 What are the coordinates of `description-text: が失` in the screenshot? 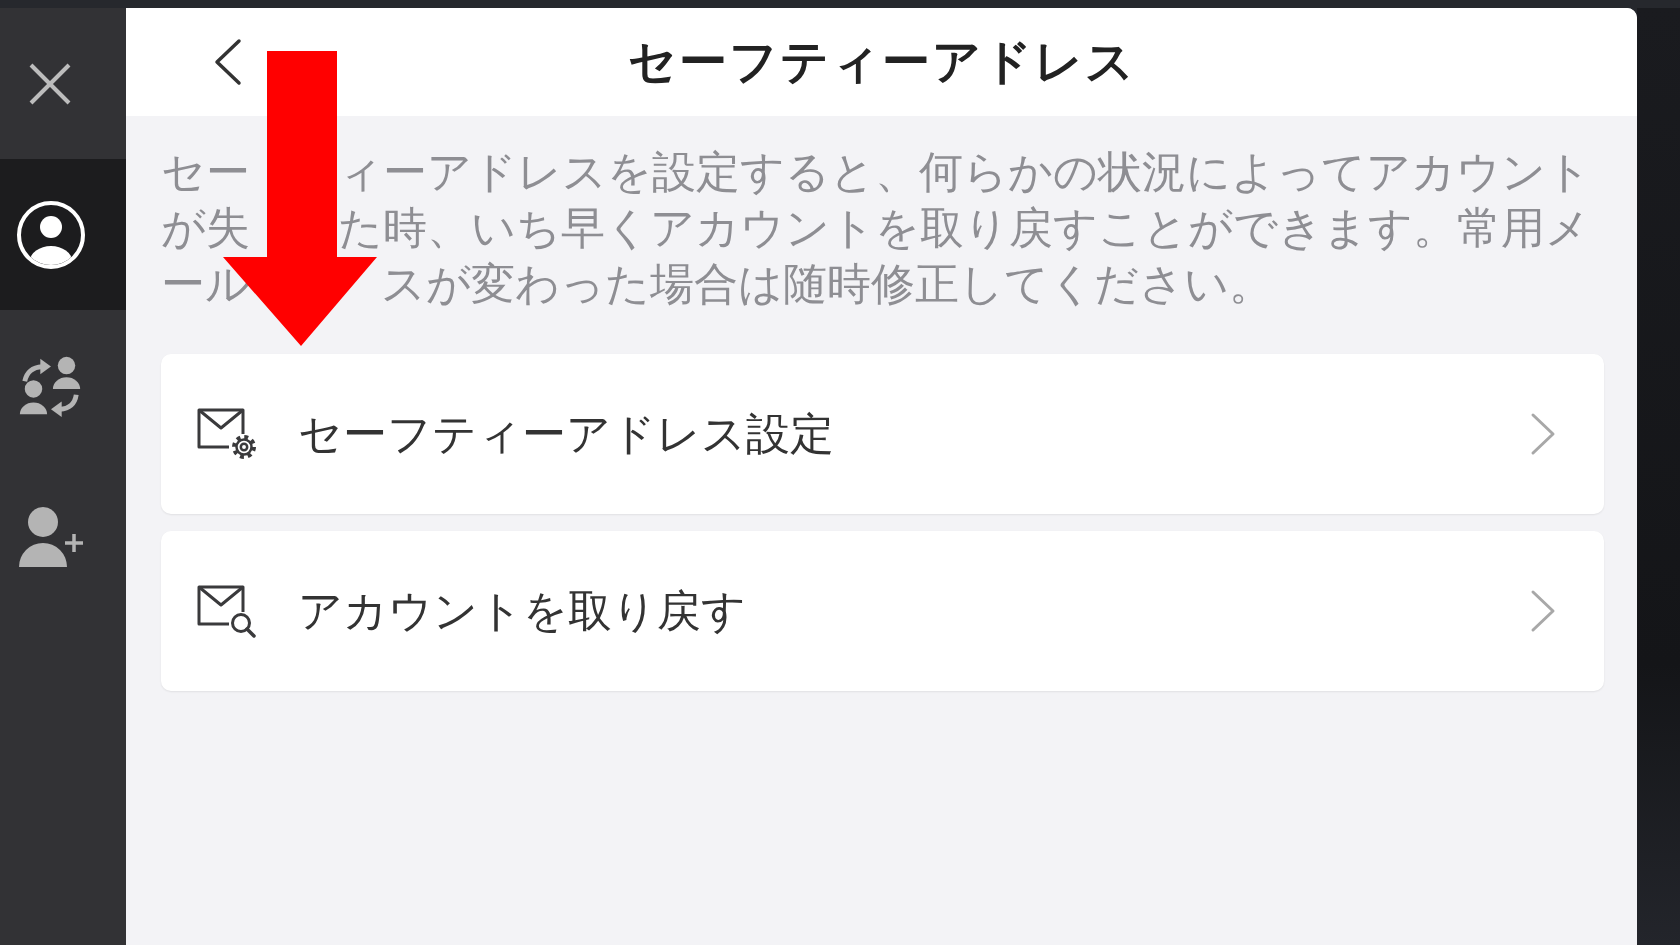 It's located at (205, 228).